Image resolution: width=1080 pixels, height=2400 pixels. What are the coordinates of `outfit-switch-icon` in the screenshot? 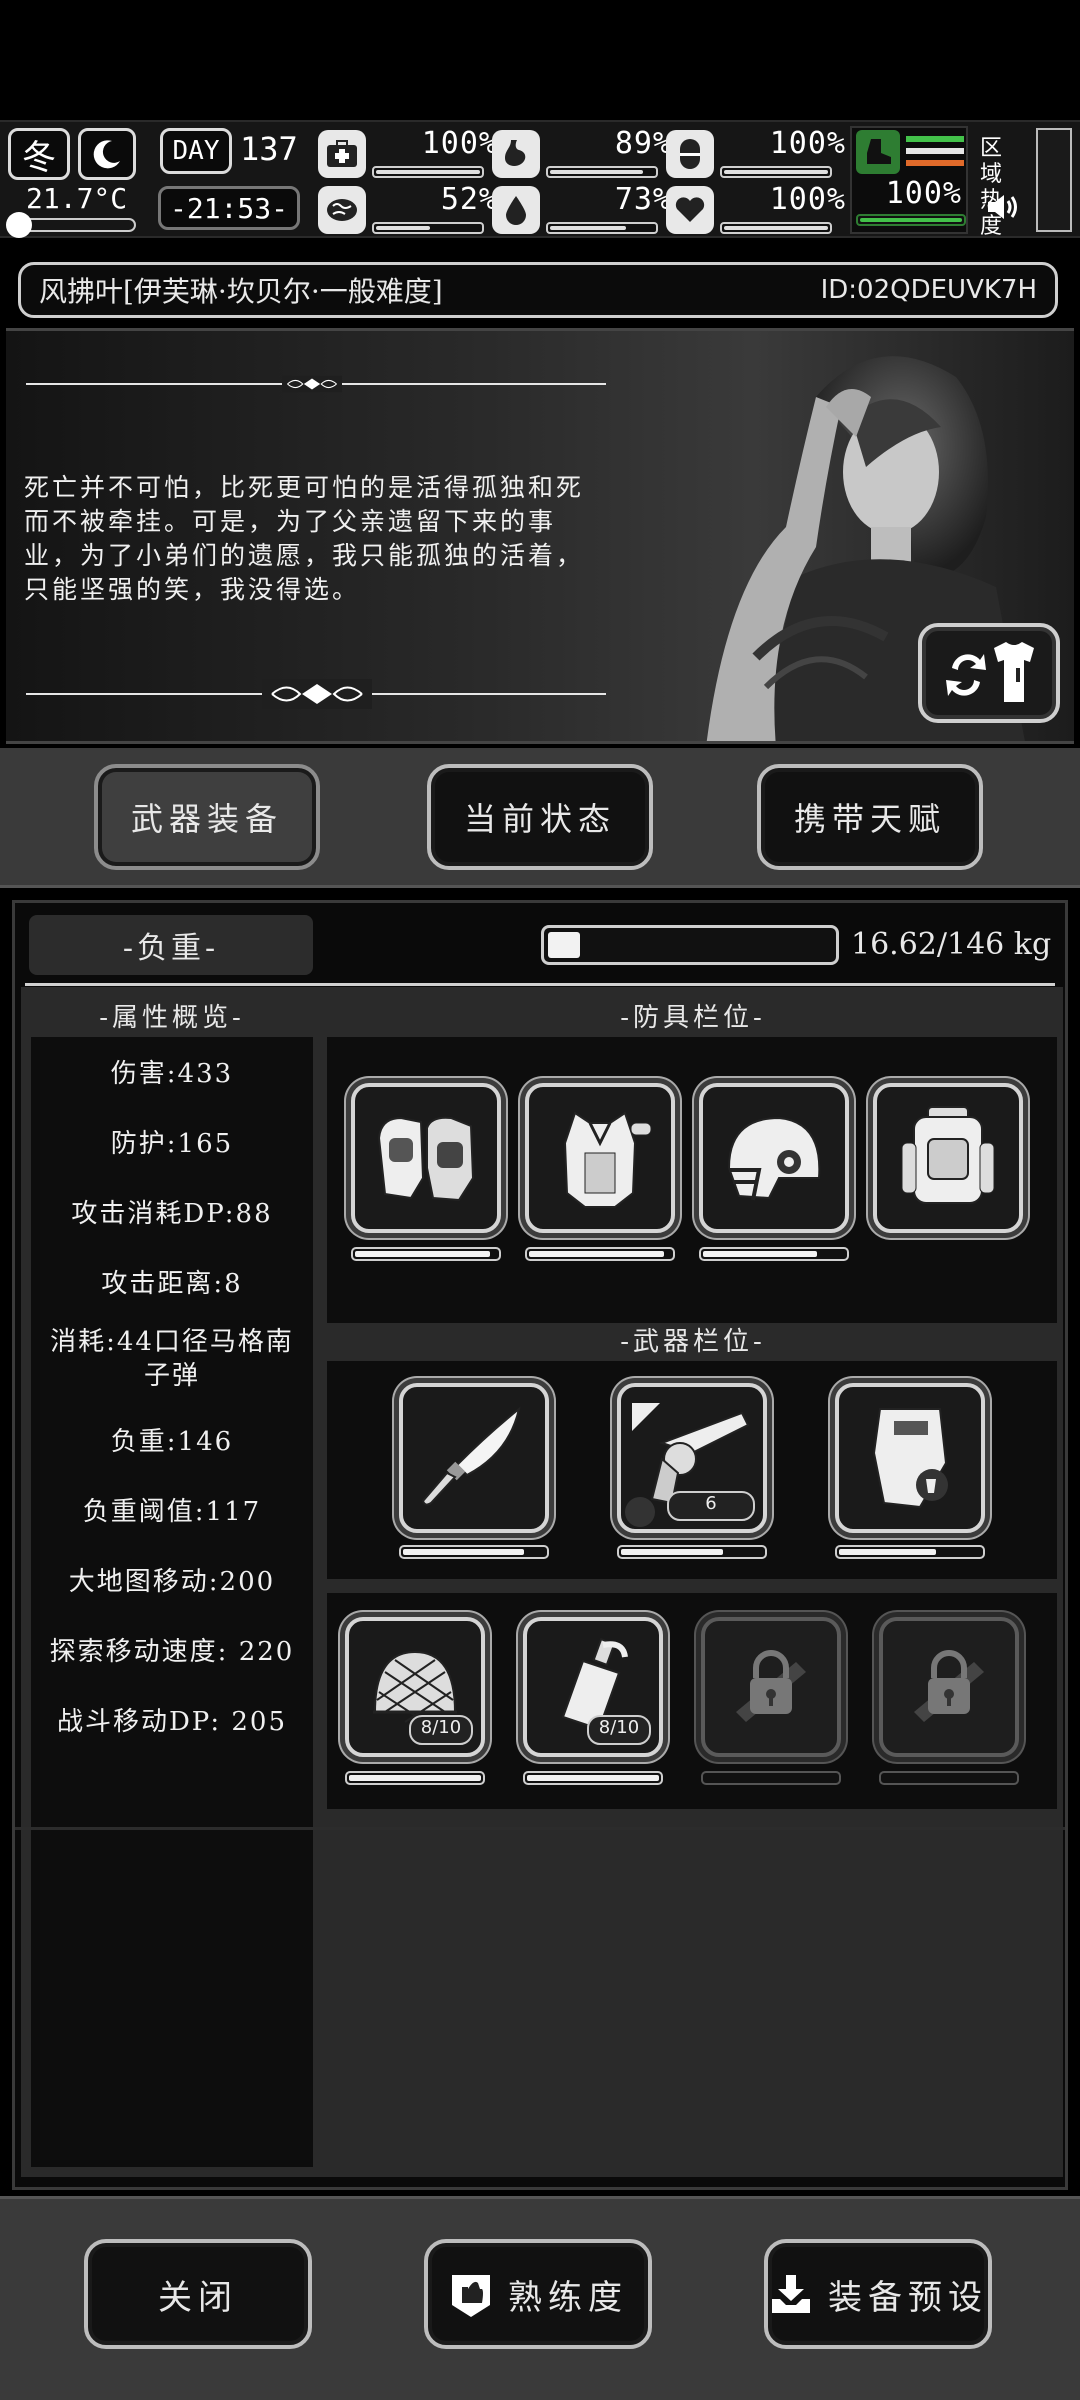 It's located at (990, 672).